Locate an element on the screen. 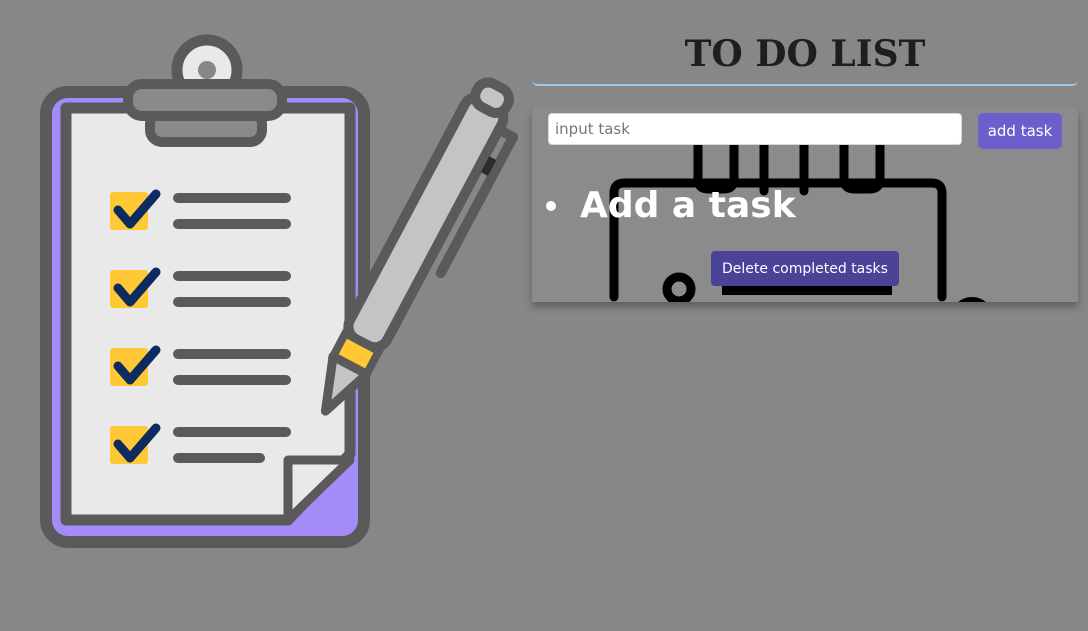 The width and height of the screenshot is (1088, 631). task-label: Add a task is located at coordinates (688, 205).